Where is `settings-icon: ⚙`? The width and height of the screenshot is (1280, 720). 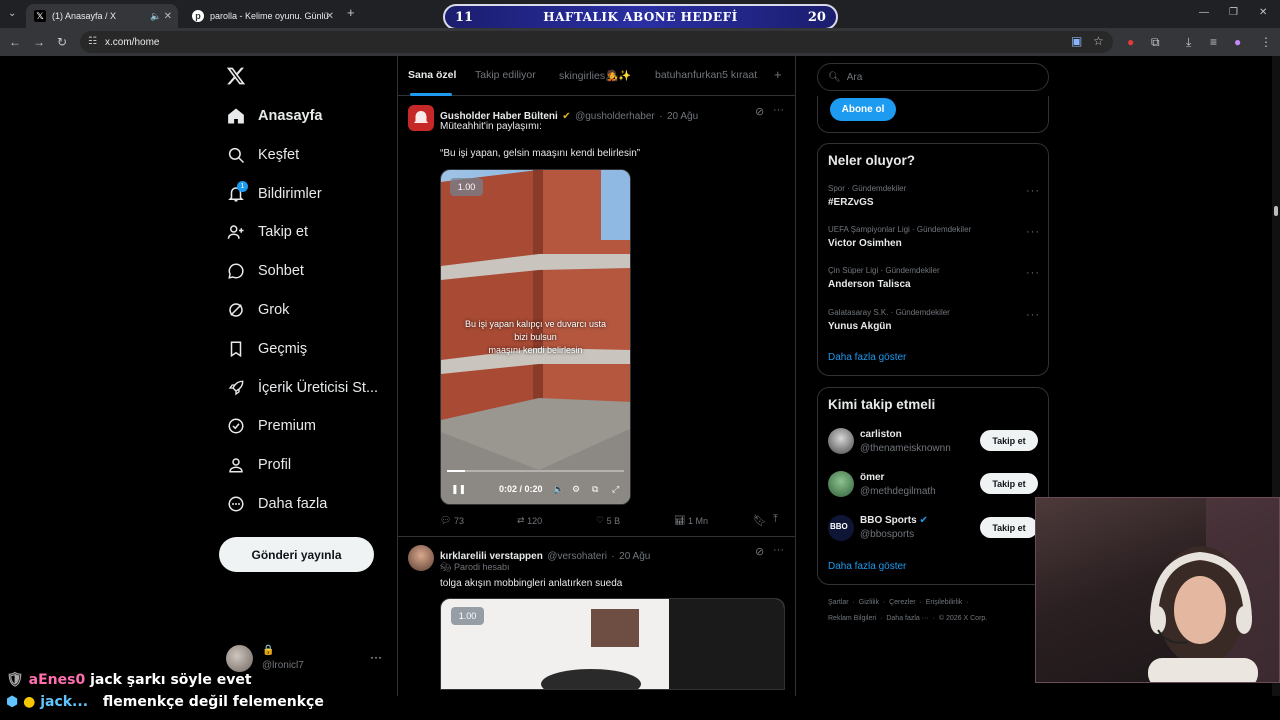 settings-icon: ⚙ is located at coordinates (576, 489).